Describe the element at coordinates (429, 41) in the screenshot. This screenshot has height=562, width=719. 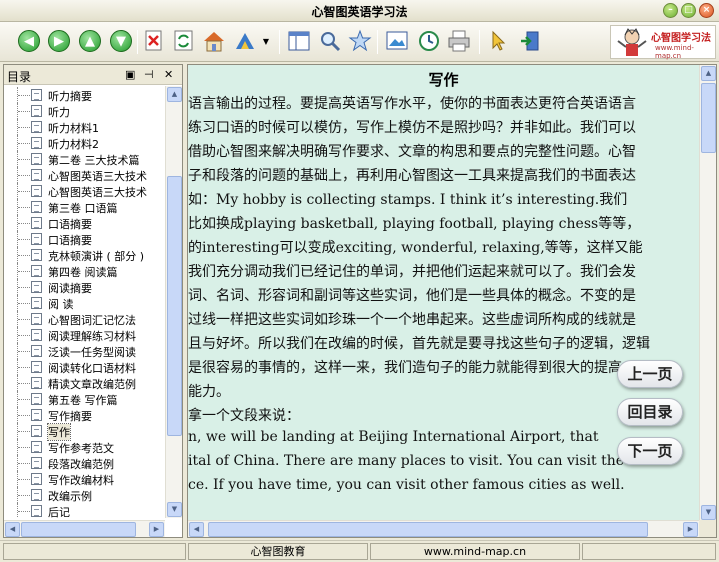
I see `history-button` at that location.